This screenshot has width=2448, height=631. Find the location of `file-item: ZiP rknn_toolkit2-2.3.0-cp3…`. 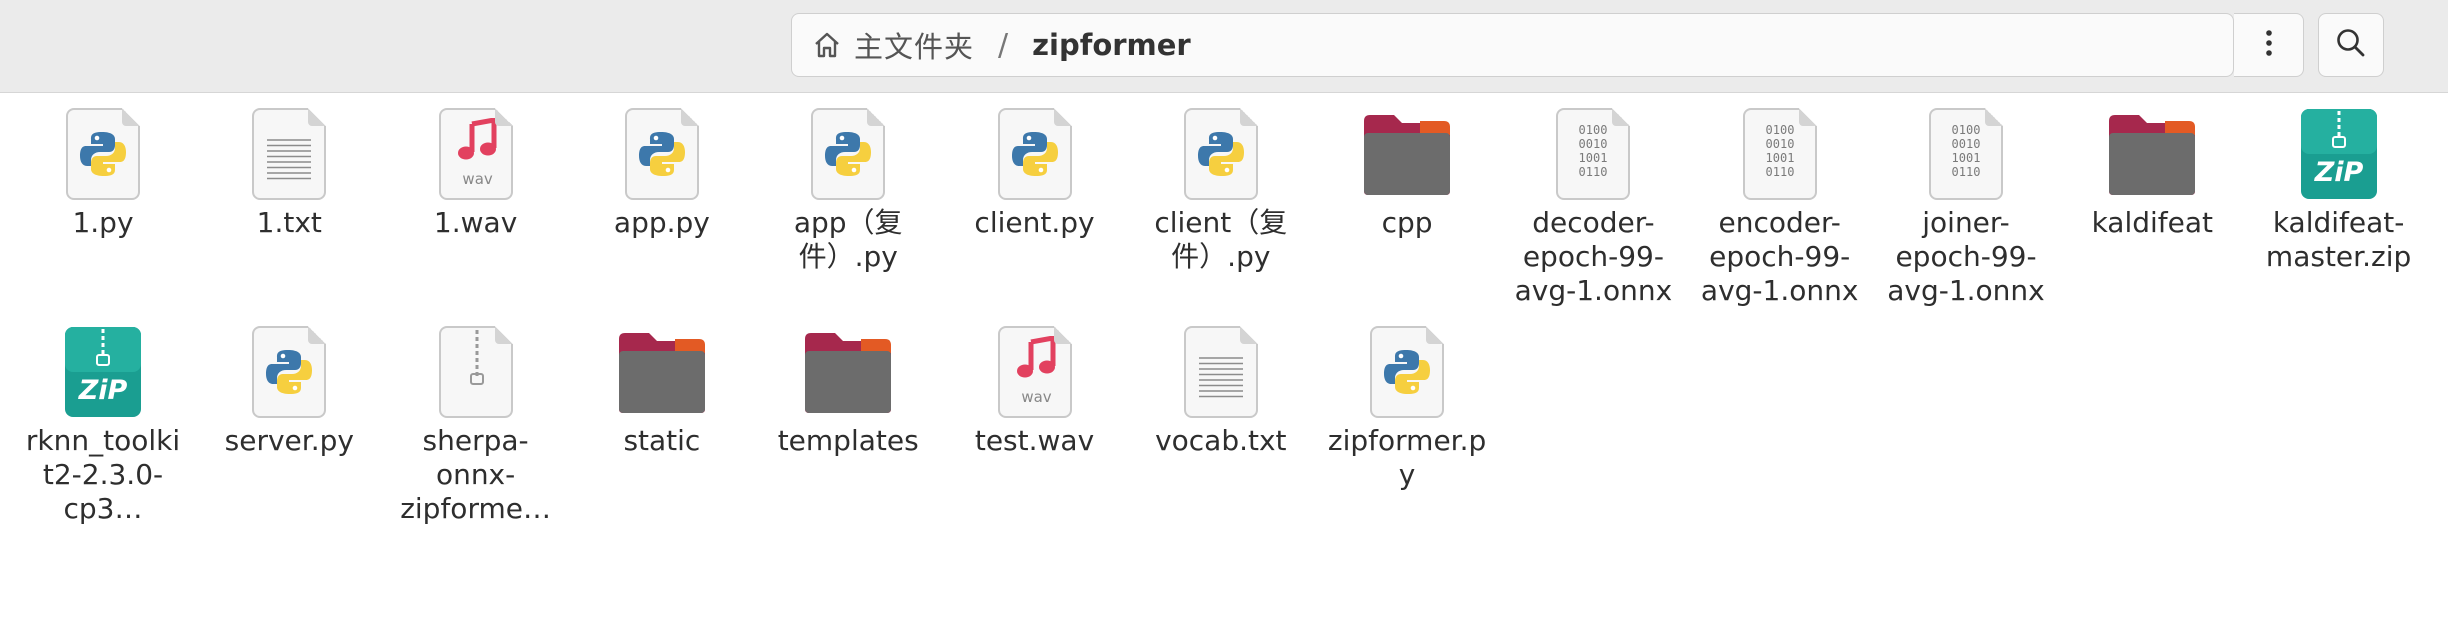

file-item: ZiP rknn_toolkit2-2.3.0-cp3… is located at coordinates (103, 424).